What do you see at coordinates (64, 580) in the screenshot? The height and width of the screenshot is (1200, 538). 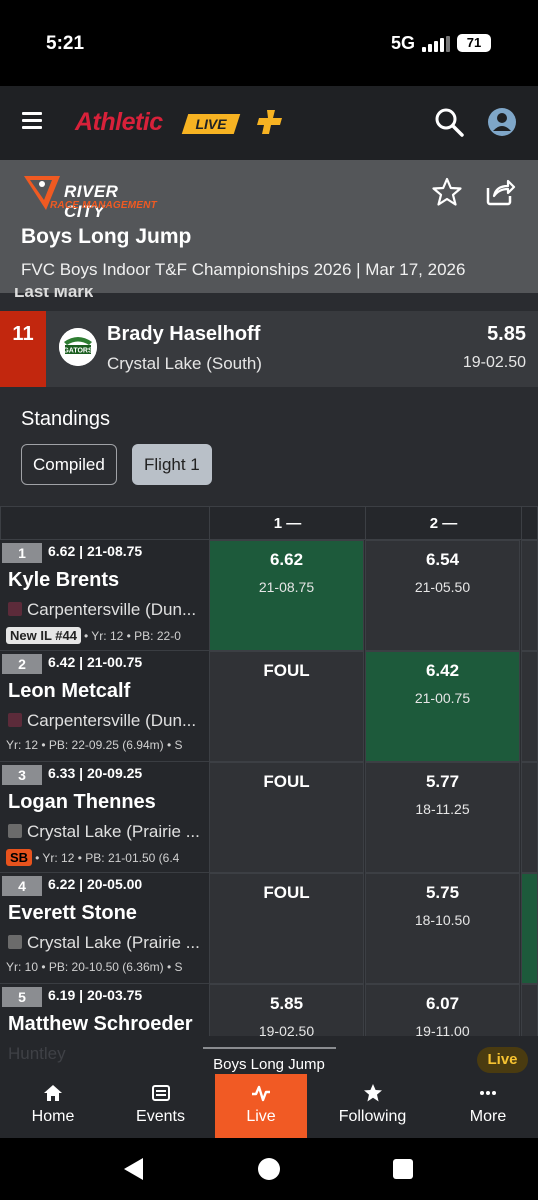 I see `athlete-name: Kyle Brents` at bounding box center [64, 580].